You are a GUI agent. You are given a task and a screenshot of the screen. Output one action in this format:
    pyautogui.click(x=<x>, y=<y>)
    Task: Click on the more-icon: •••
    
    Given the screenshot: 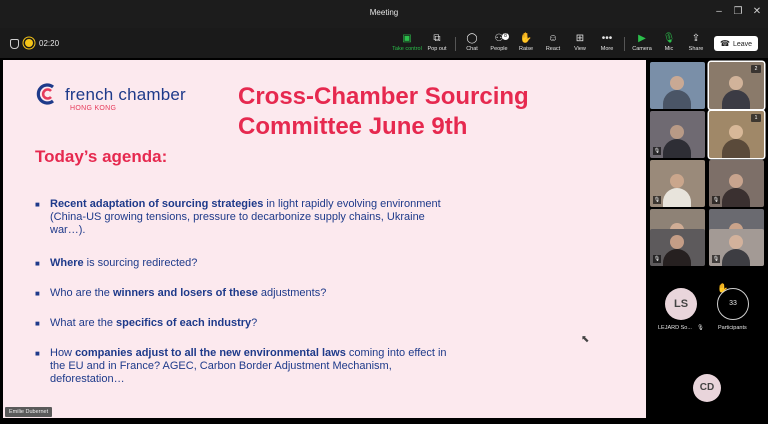 What is the action you would take?
    pyautogui.click(x=607, y=38)
    